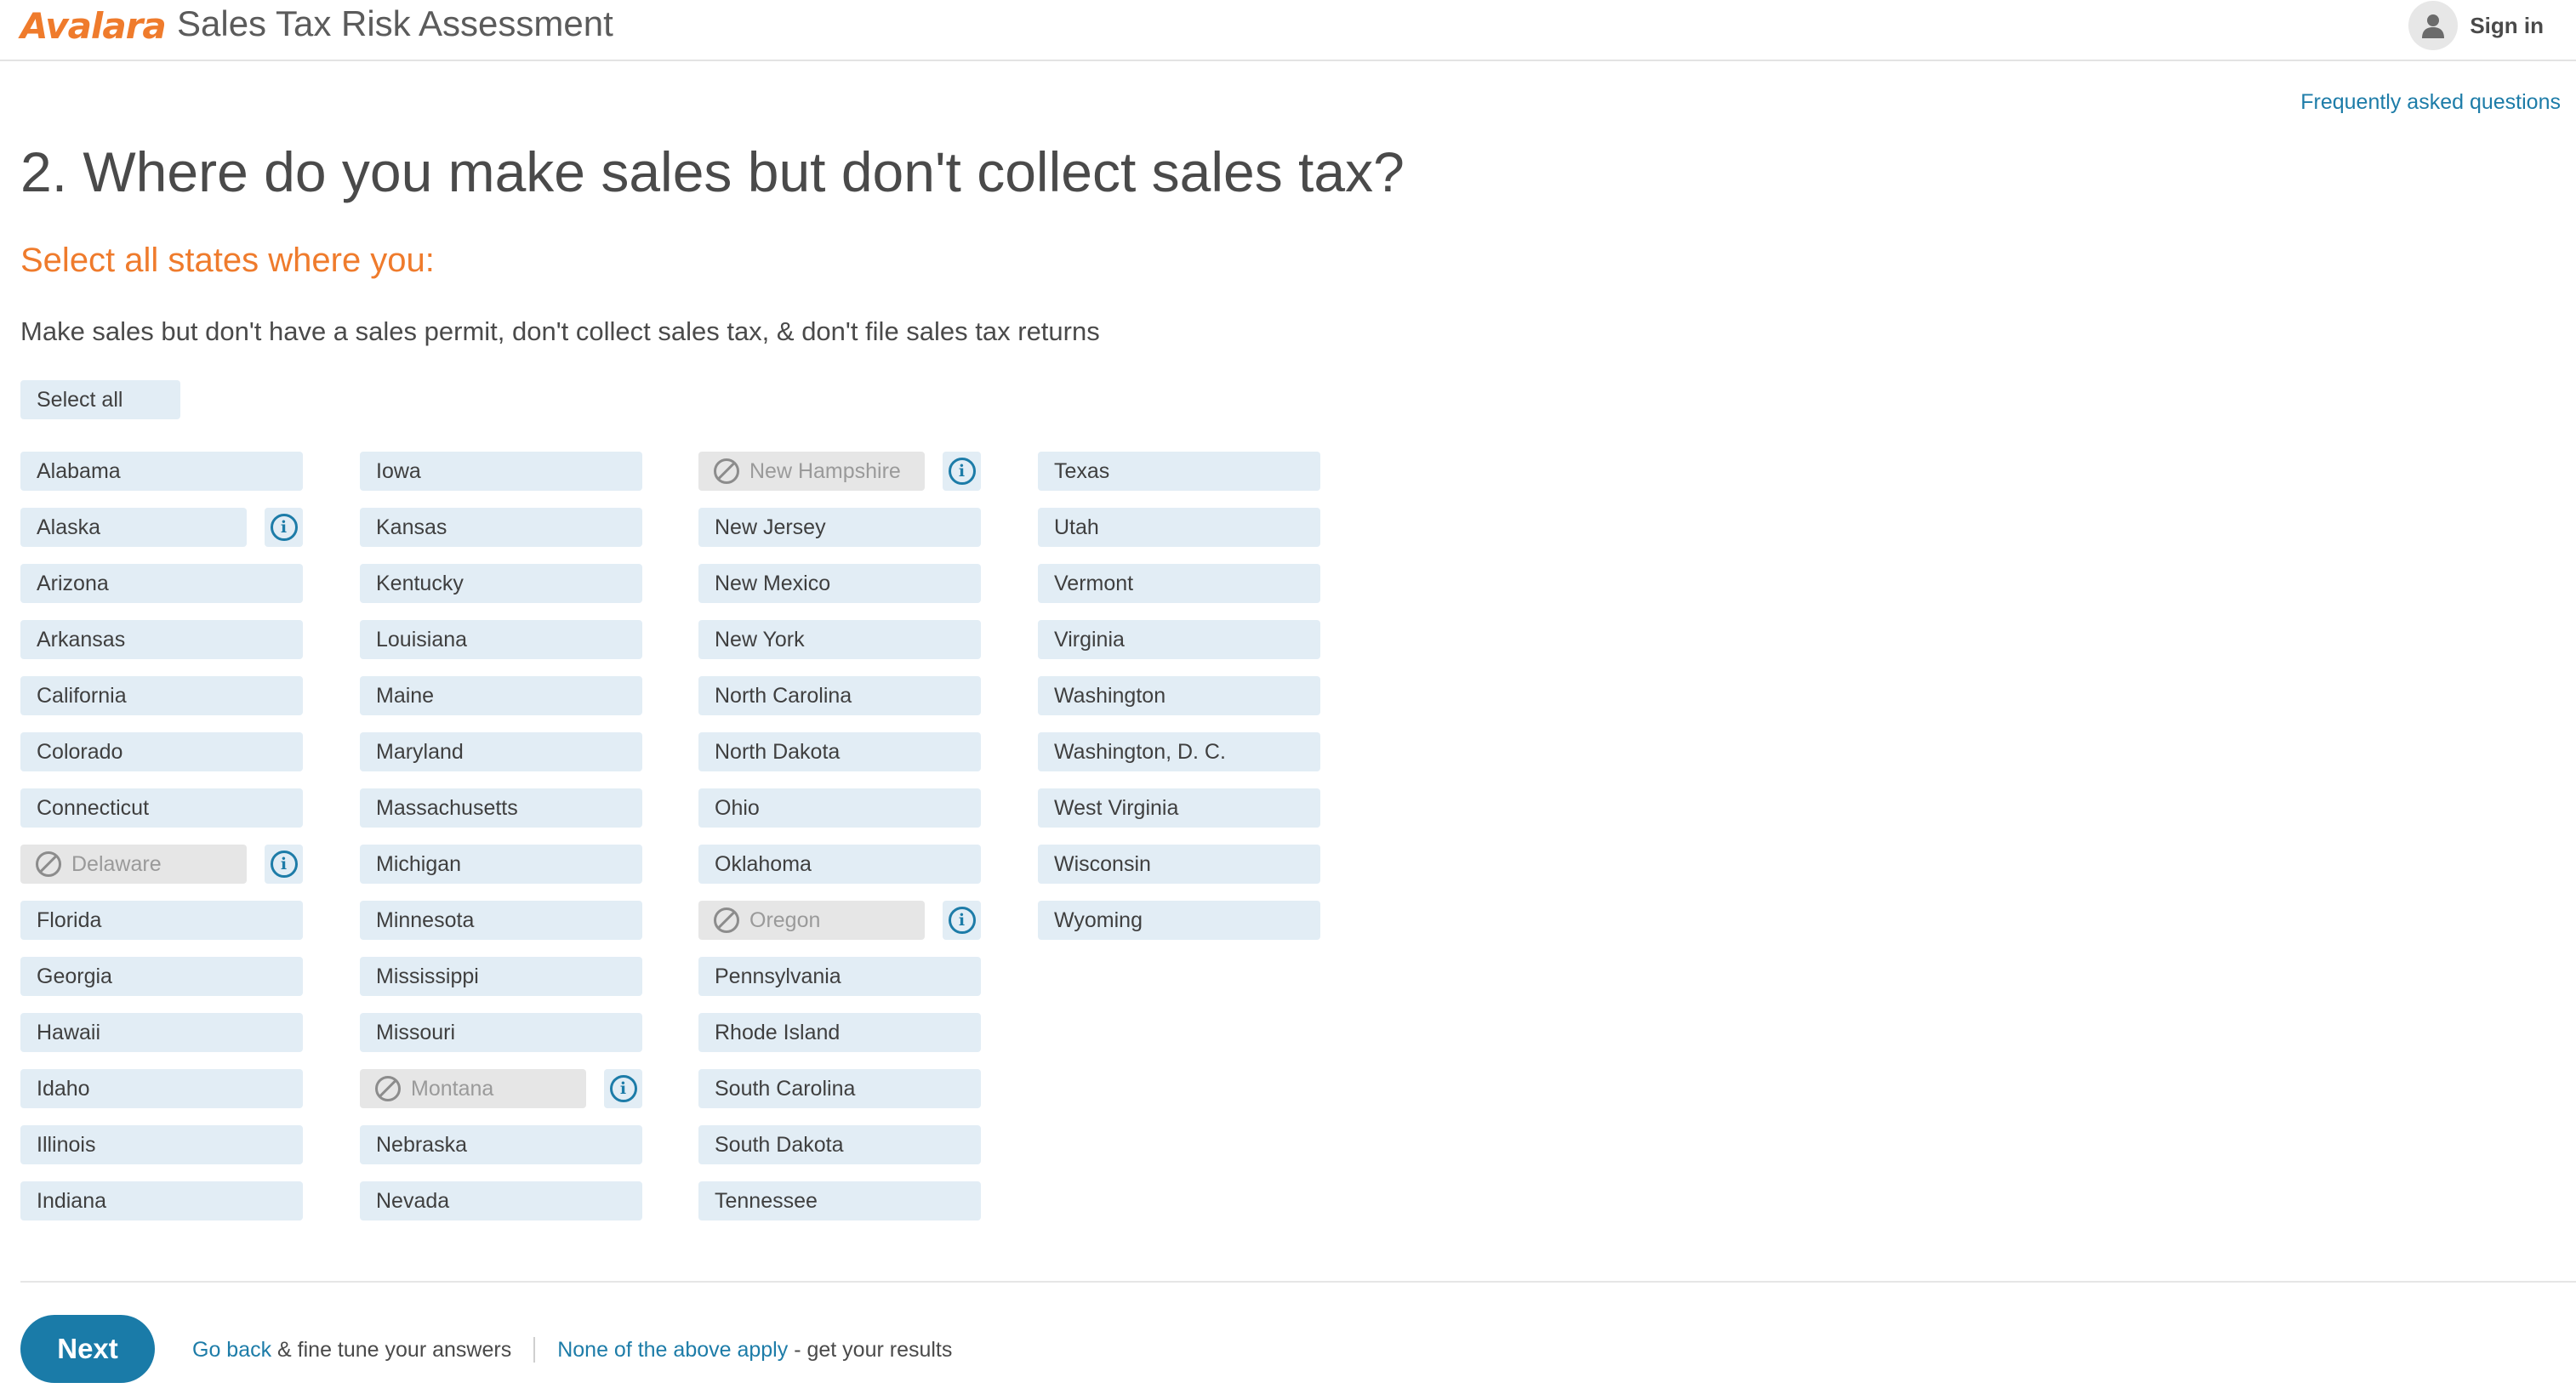 The image size is (2576, 1394). What do you see at coordinates (232, 1351) in the screenshot?
I see `go-back-link: Go back` at bounding box center [232, 1351].